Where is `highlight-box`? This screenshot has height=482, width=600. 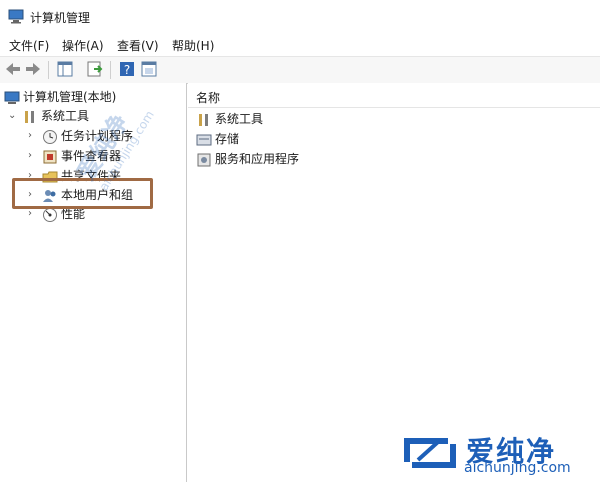
highlight-box is located at coordinates (82, 193).